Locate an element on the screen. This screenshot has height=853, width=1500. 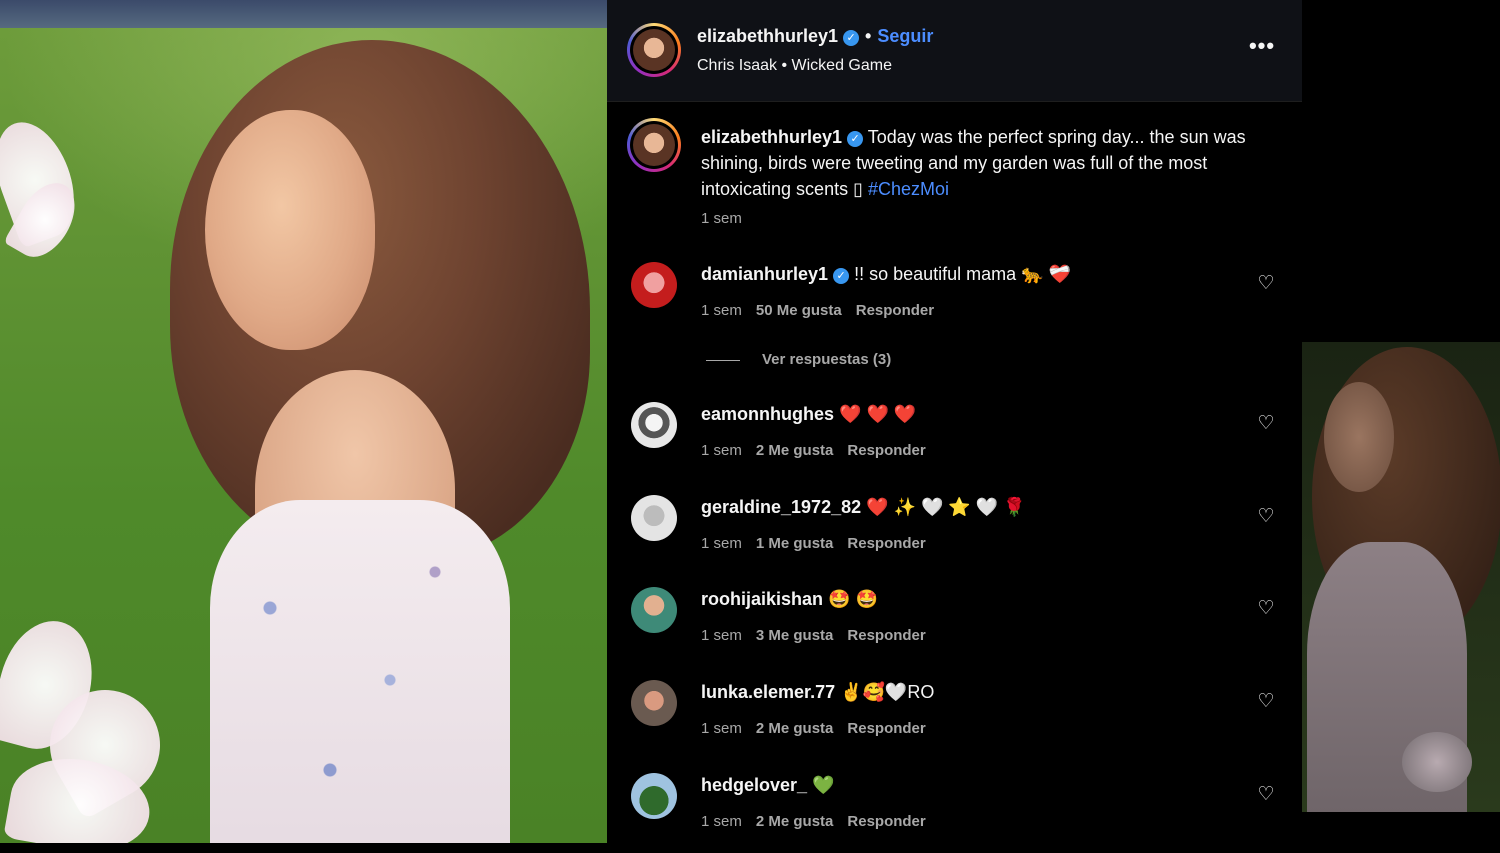
comment-likes: 50 Me gusta is located at coordinates (799, 310).